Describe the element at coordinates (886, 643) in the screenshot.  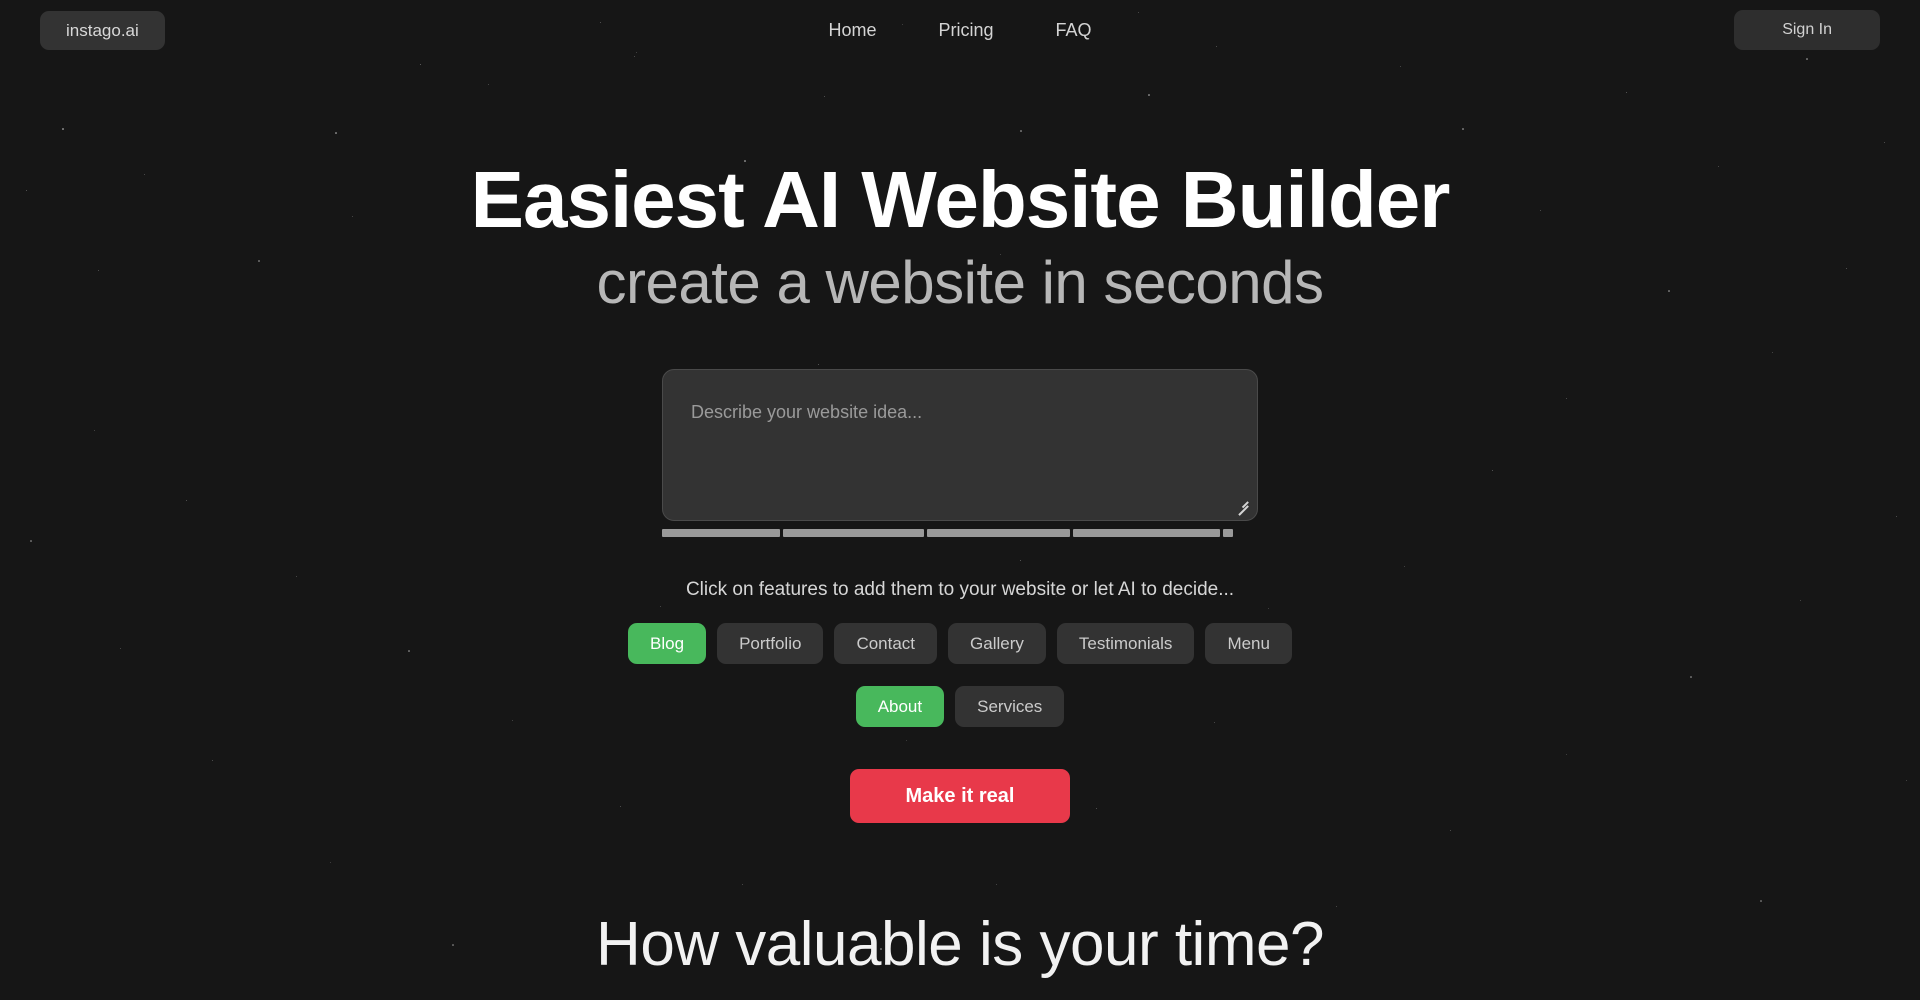
I see `feature-pill-contact: Contact` at that location.